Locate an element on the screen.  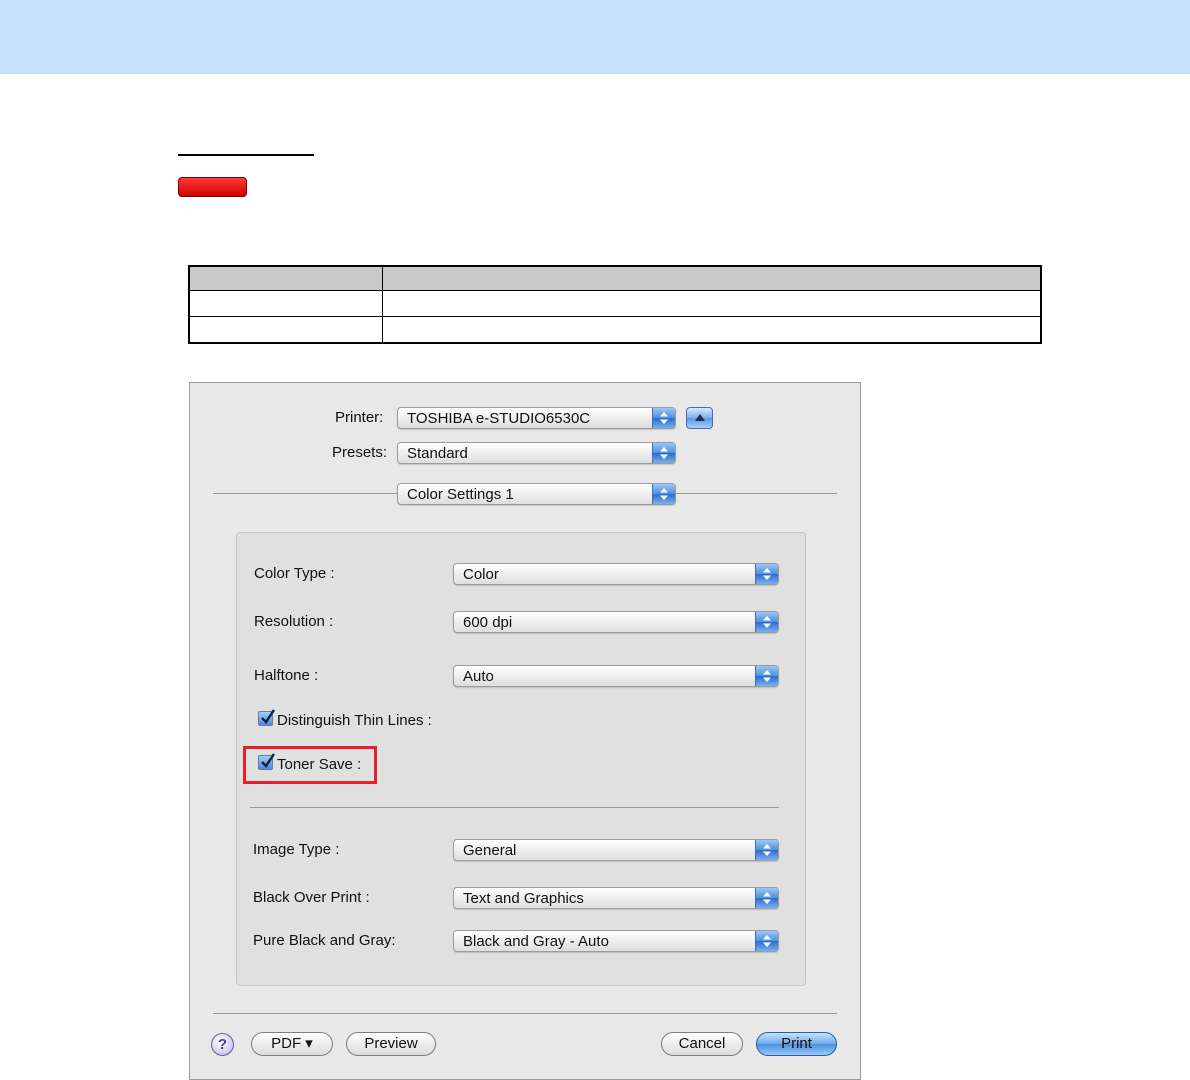
pure-black-label: Pure Black and Gray: is located at coordinates (324, 940).